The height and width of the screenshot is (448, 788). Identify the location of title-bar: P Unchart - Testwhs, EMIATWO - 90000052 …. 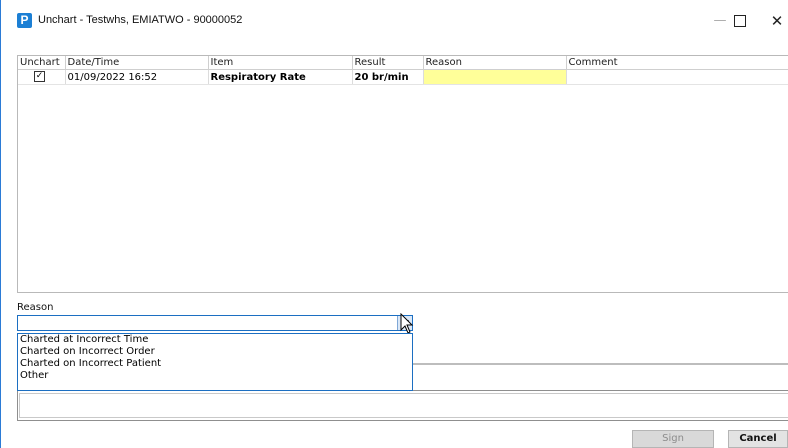
(394, 22).